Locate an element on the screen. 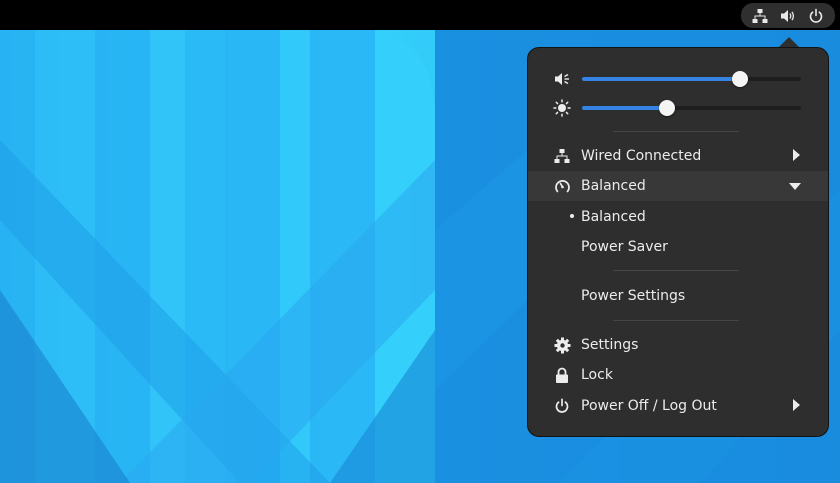 Image resolution: width=840 pixels, height=483 pixels. gear-icon is located at coordinates (562, 345).